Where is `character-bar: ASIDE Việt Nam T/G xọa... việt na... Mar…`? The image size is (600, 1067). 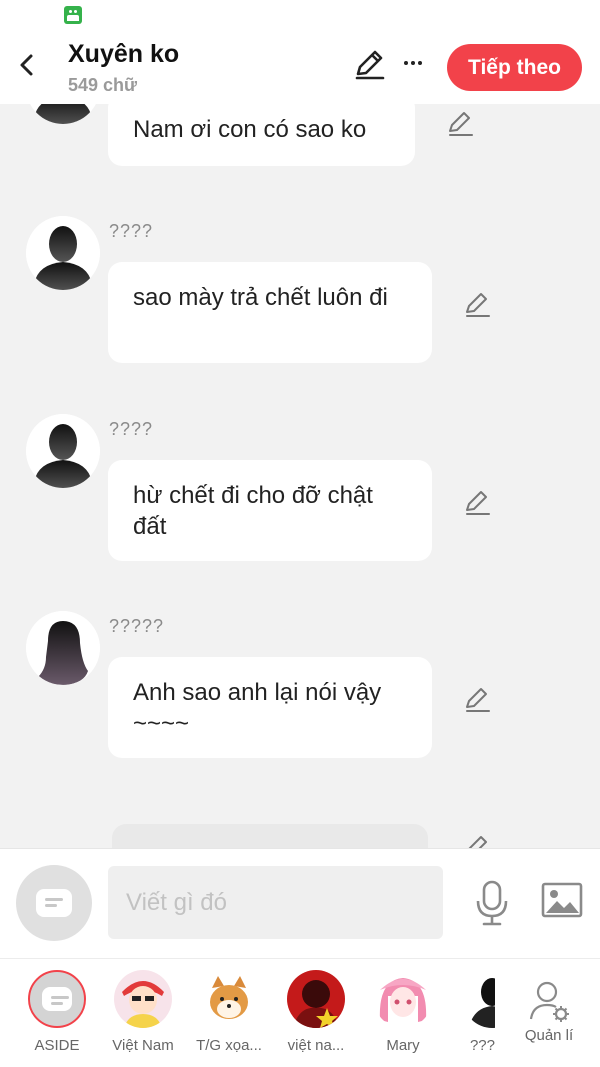 character-bar: ASIDE Việt Nam T/G xọa... việt na... Mar… is located at coordinates (300, 1012).